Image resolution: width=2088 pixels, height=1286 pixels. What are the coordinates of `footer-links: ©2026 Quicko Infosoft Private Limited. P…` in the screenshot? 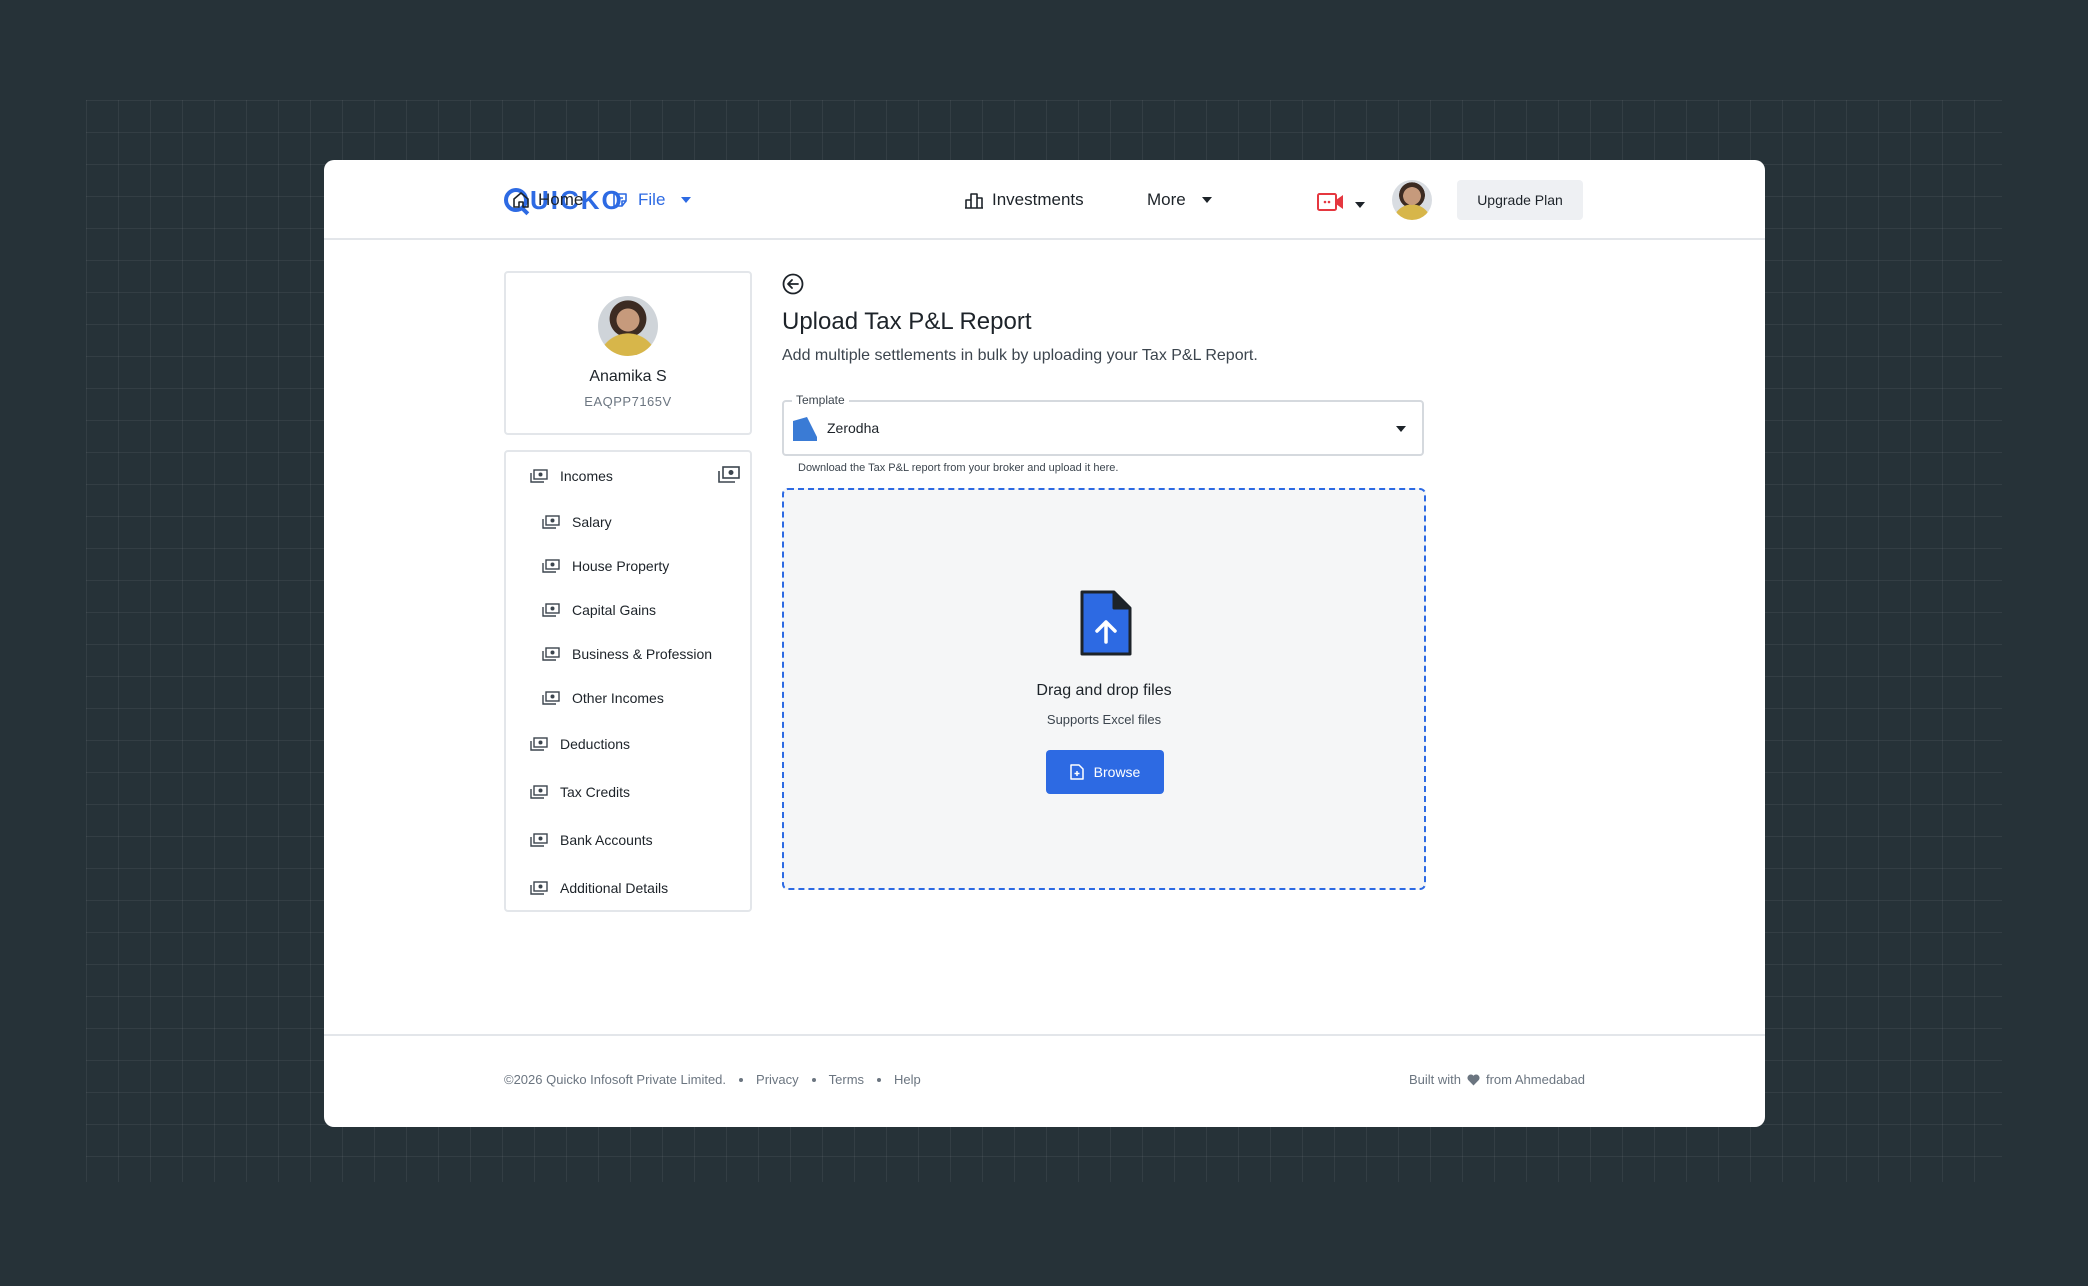 It's located at (712, 1079).